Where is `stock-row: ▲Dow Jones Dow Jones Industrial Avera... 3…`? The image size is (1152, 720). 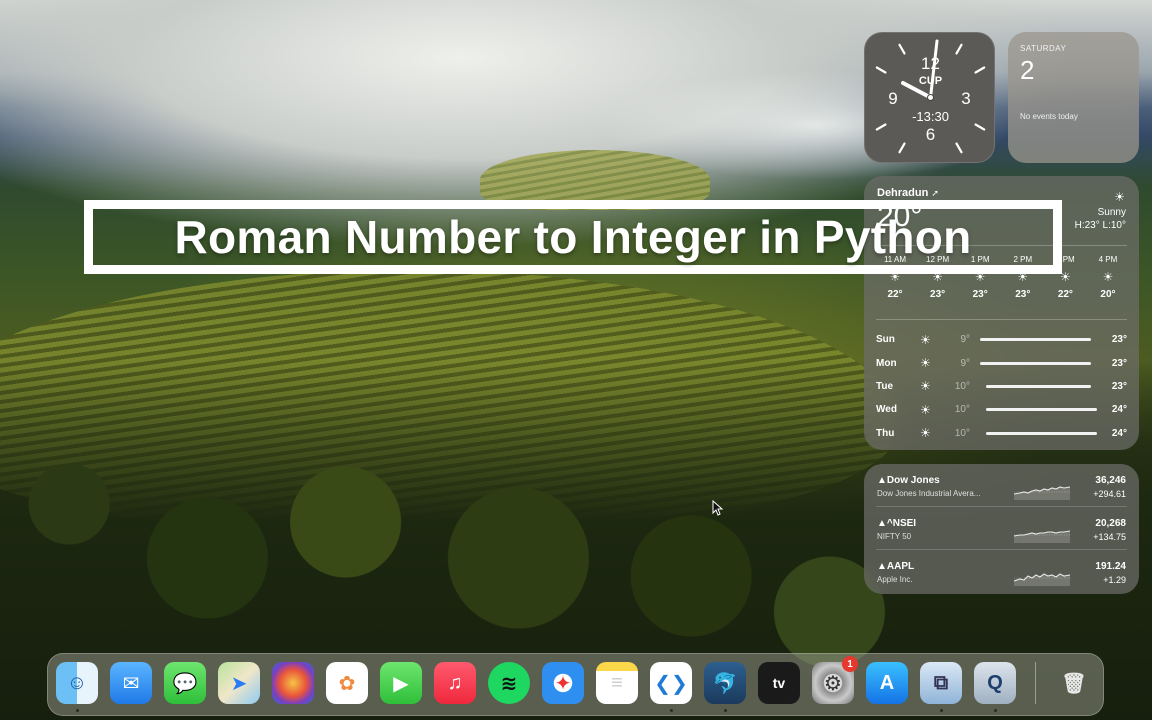 stock-row: ▲Dow Jones Dow Jones Industrial Avera... 3… is located at coordinates (1001, 485).